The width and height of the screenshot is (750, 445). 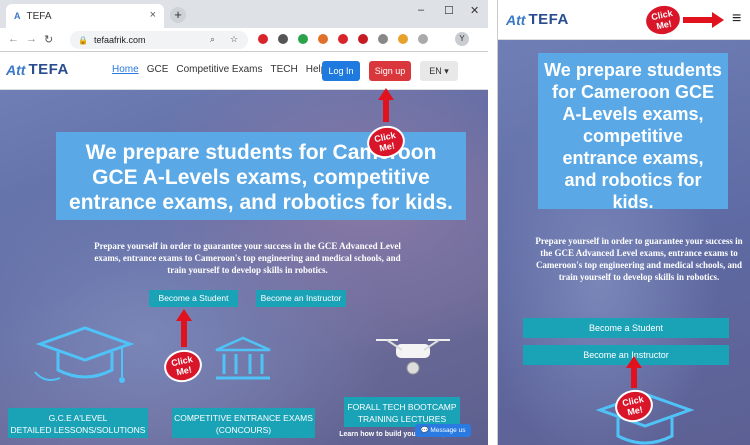 What do you see at coordinates (85, 16) in the screenshot?
I see `browser-tab: A TEFA ×` at bounding box center [85, 16].